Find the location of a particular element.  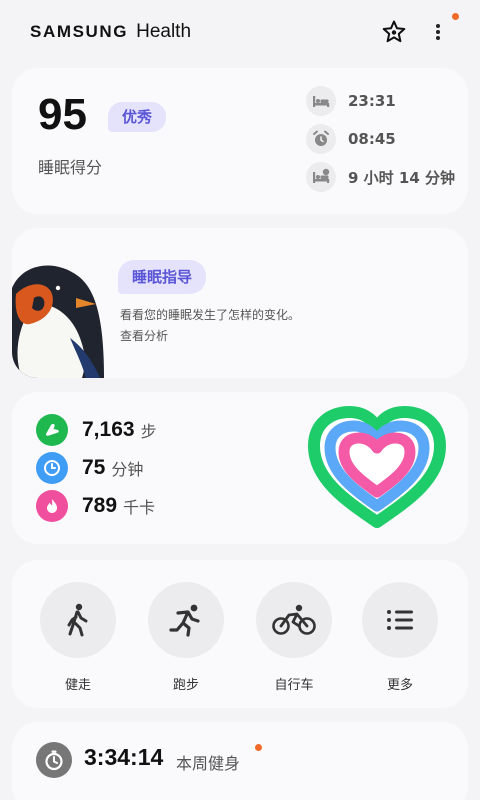

flame-icon is located at coordinates (52, 506).